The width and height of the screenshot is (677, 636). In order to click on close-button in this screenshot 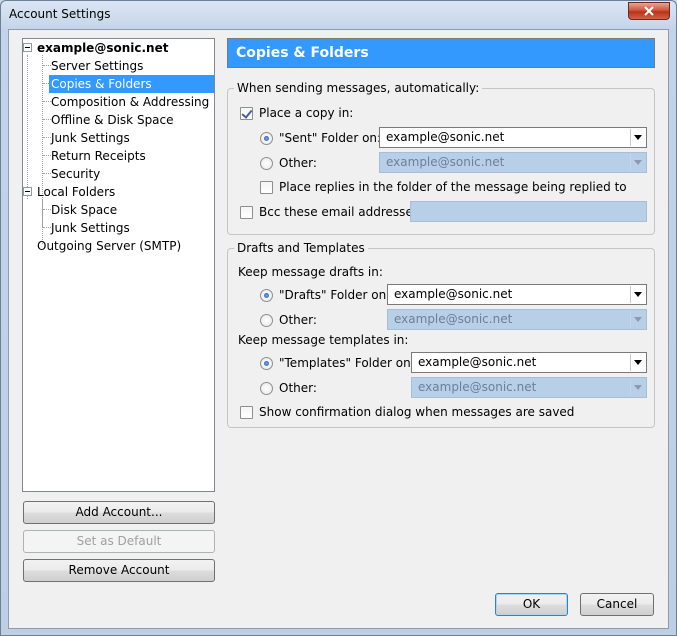, I will do `click(649, 11)`.